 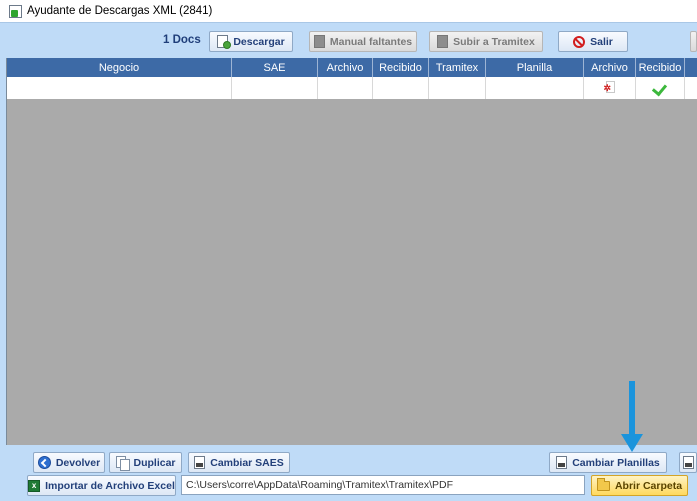 What do you see at coordinates (579, 41) in the screenshot?
I see `prohibited-icon` at bounding box center [579, 41].